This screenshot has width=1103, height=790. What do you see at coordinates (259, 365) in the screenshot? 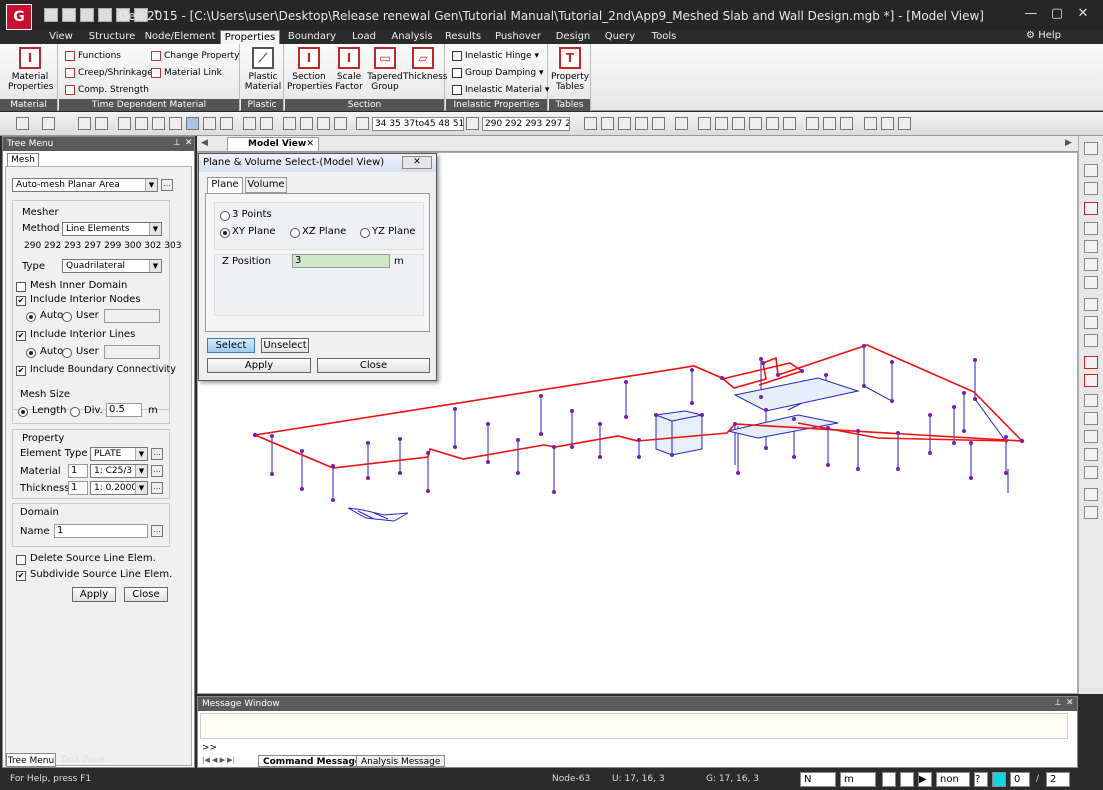
I see `dialog-apply-button: Apply` at bounding box center [259, 365].